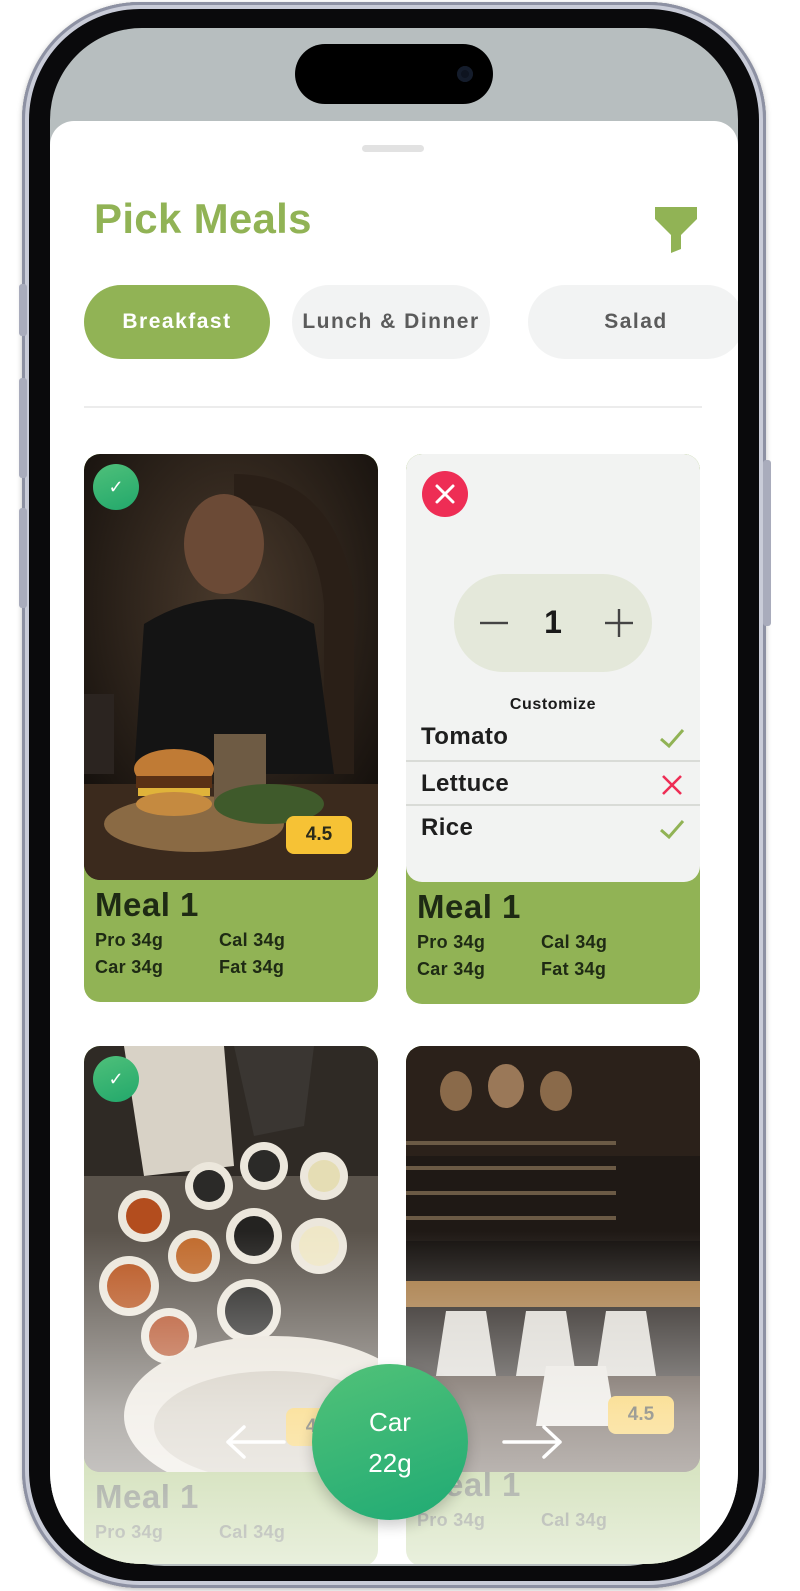 This screenshot has width=800, height=1591. I want to click on arrow-right-icon, so click(533, 1442).